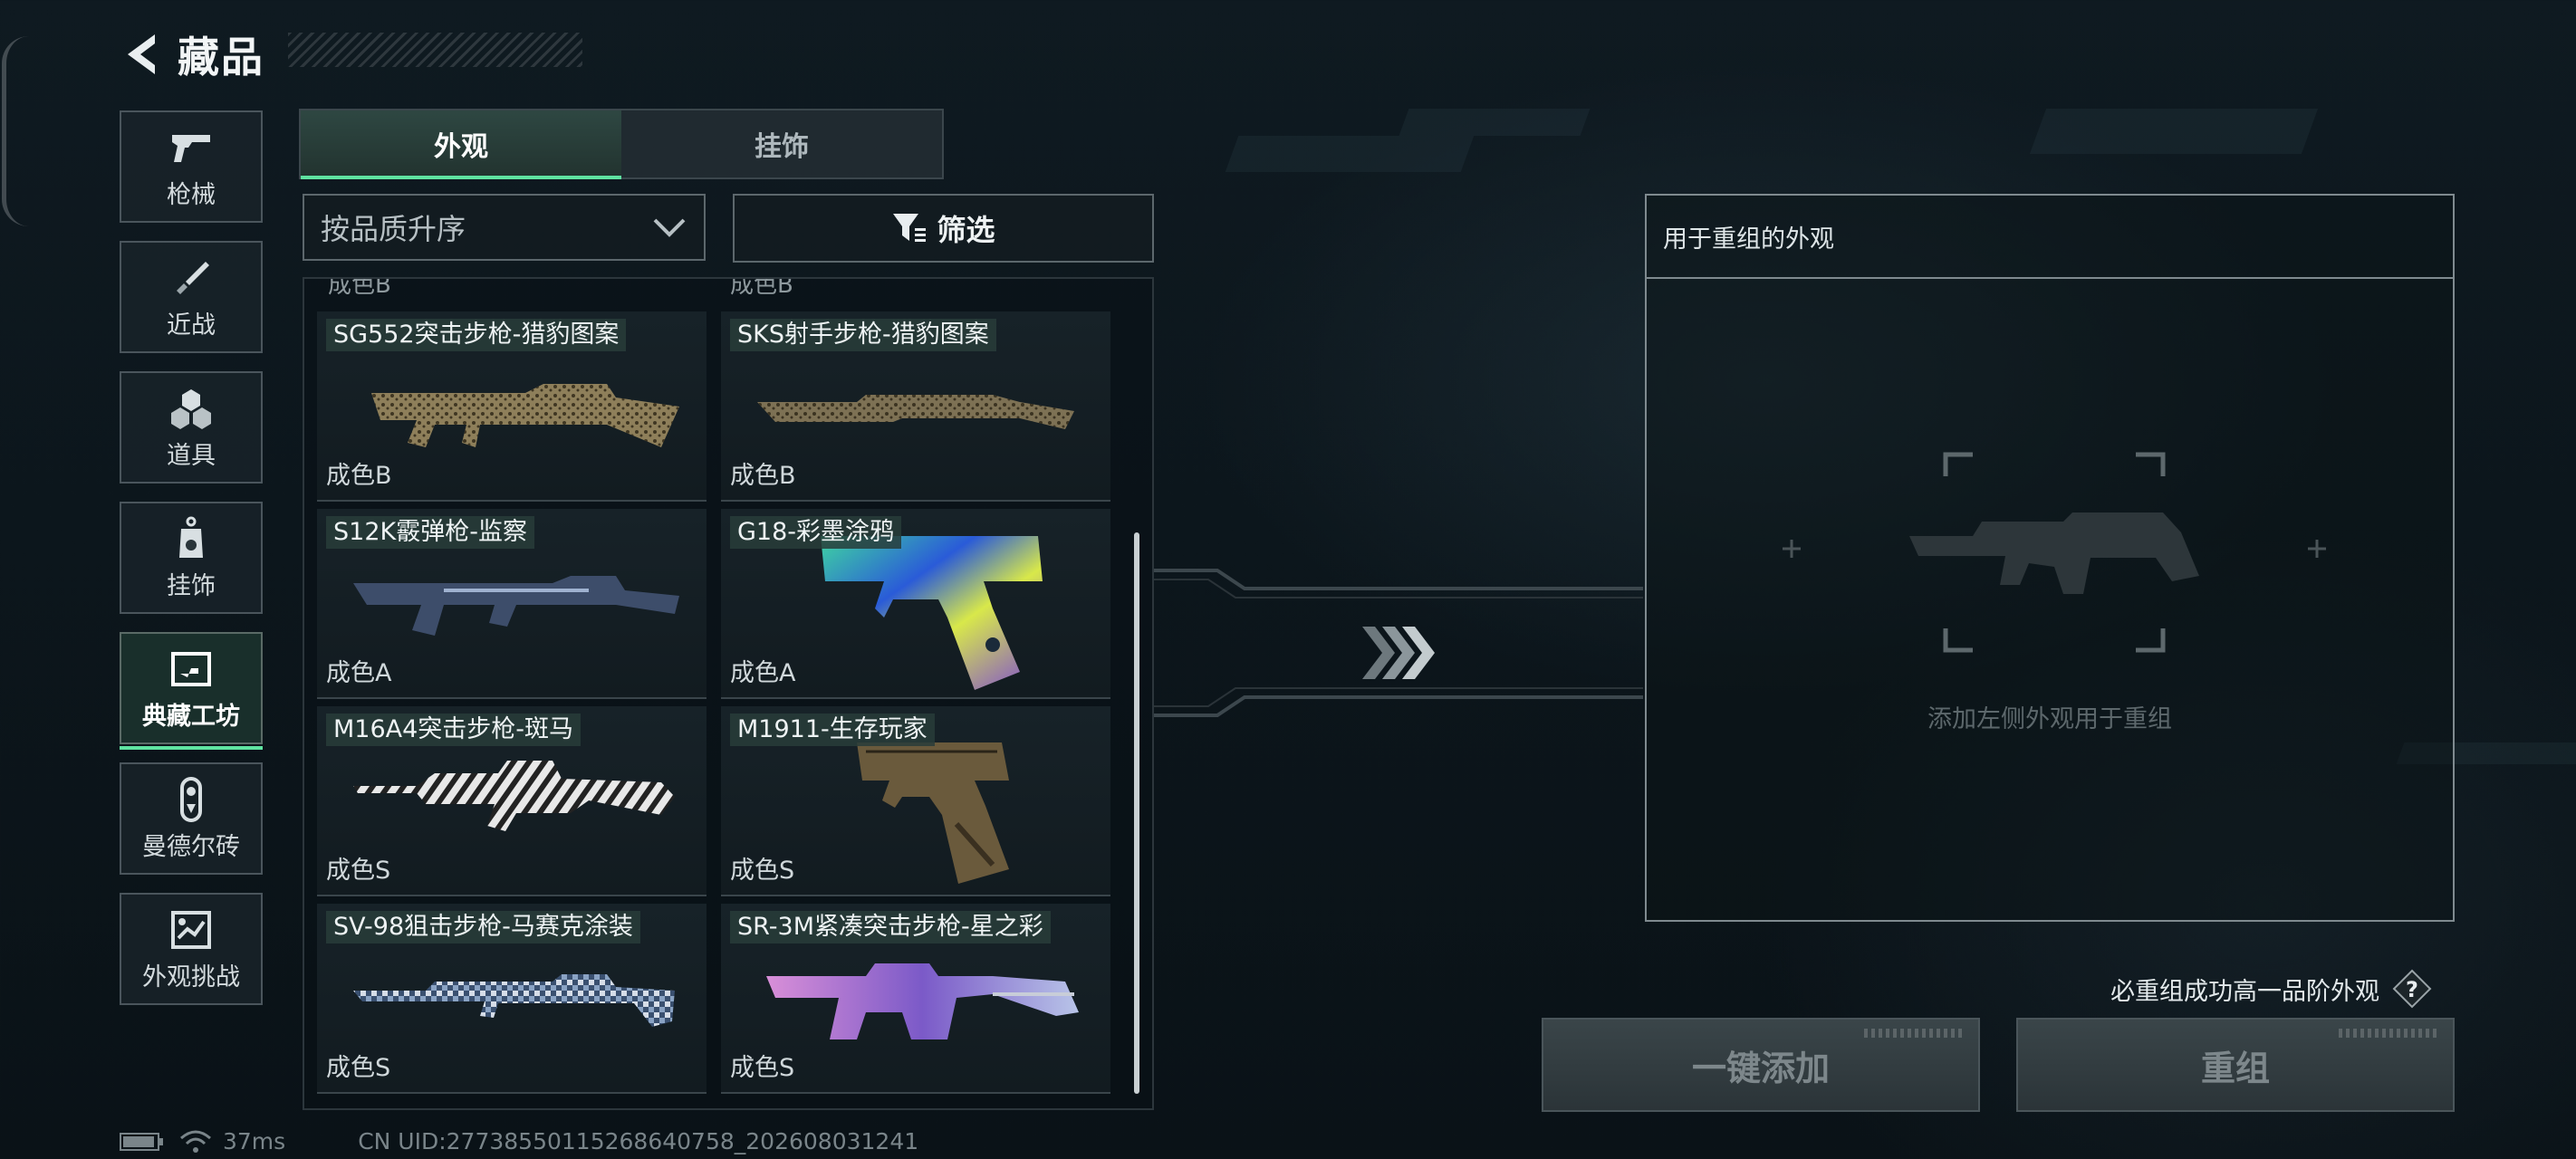  I want to click on pistol-icon, so click(191, 147).